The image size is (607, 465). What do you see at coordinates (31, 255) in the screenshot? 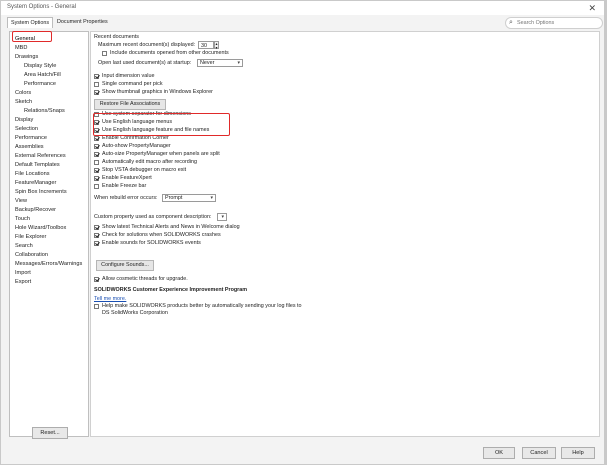
I see `tree-item-collaboration: Collaboration` at bounding box center [31, 255].